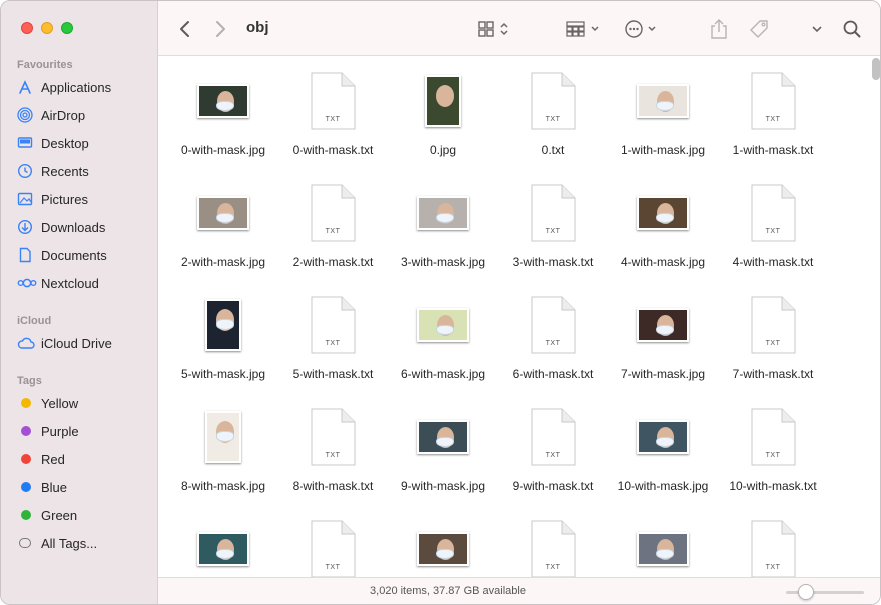 Image resolution: width=881 pixels, height=605 pixels. What do you see at coordinates (663, 462) in the screenshot?
I see `file-item: 10-with-mask.jpg` at bounding box center [663, 462].